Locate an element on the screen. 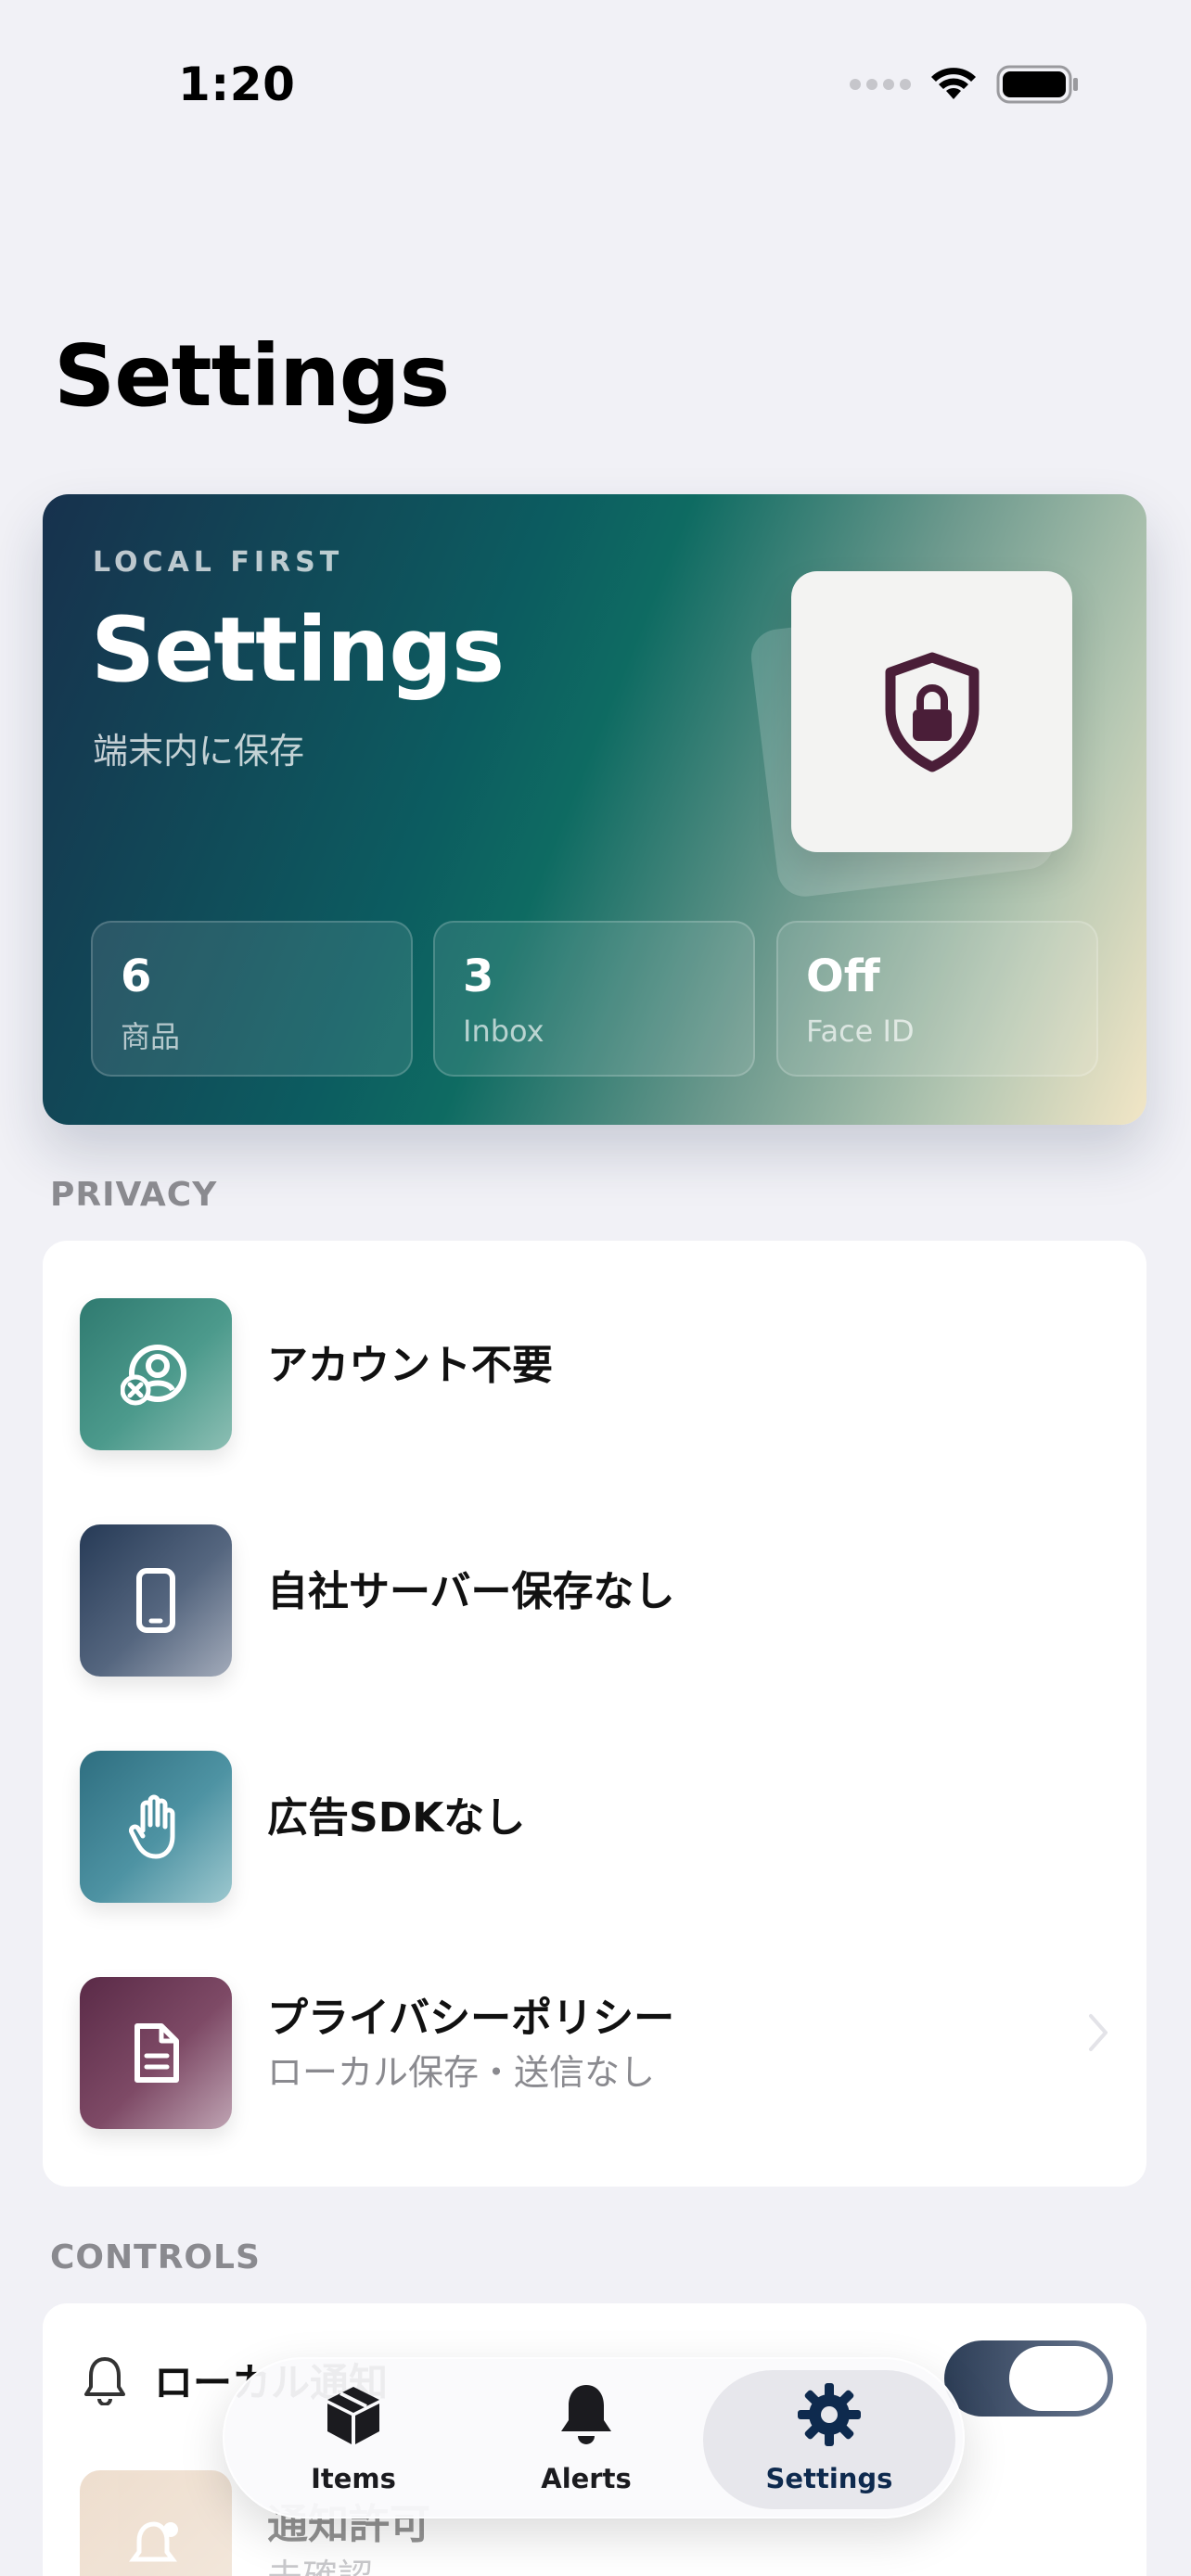 This screenshot has height=2576, width=1191. document-icon is located at coordinates (156, 2053).